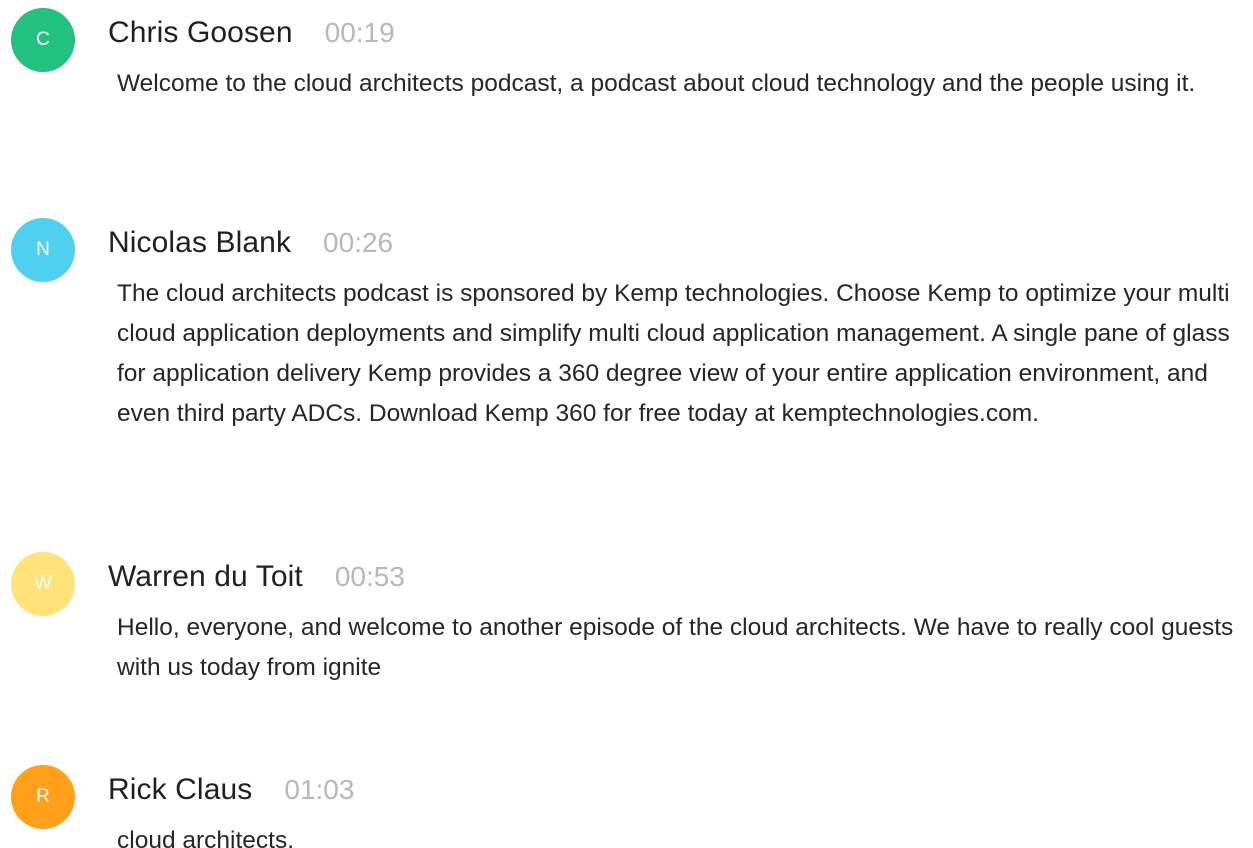  Describe the element at coordinates (682, 834) in the screenshot. I see `transcript-text: cloud architects.` at that location.